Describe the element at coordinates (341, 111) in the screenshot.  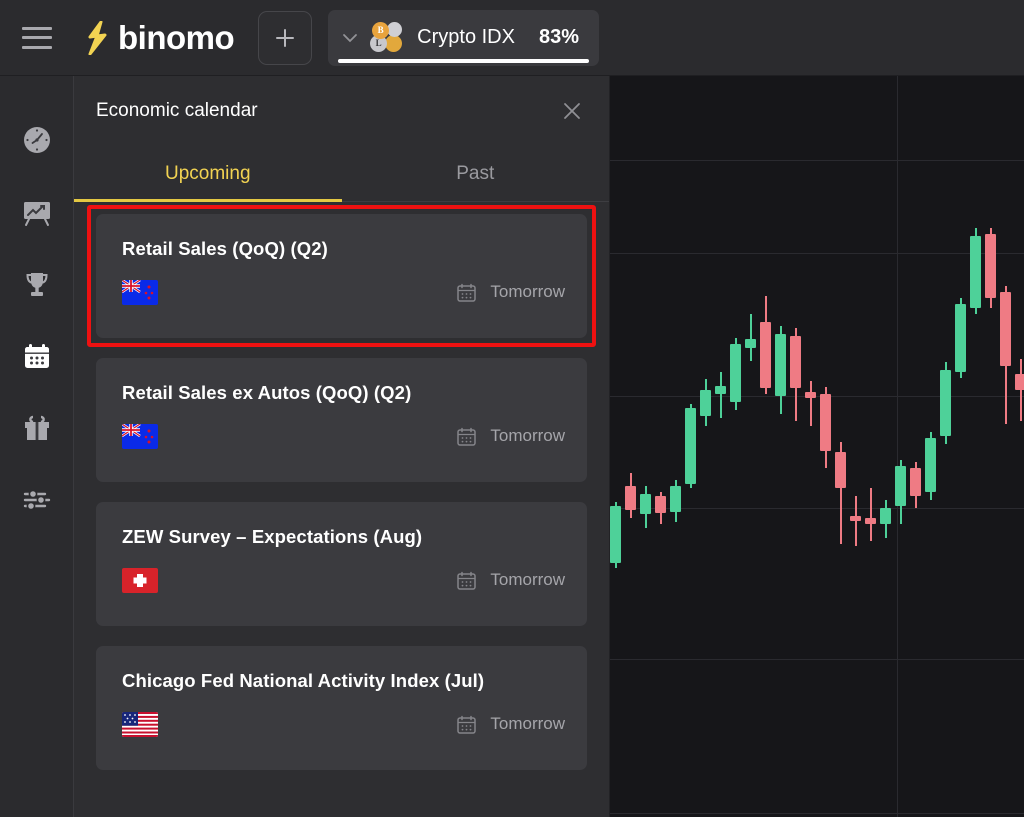
I see `panel-header: Economic calendar` at that location.